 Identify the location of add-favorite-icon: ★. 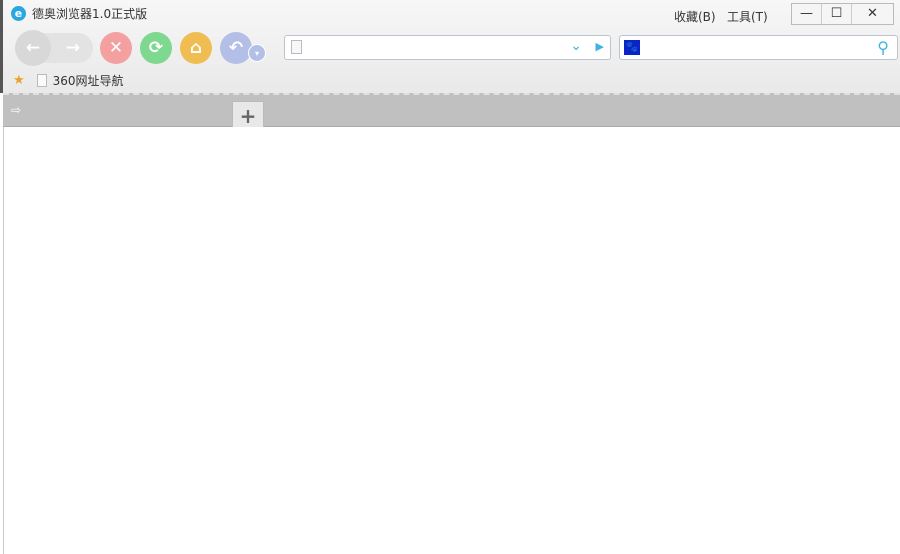
(19, 80).